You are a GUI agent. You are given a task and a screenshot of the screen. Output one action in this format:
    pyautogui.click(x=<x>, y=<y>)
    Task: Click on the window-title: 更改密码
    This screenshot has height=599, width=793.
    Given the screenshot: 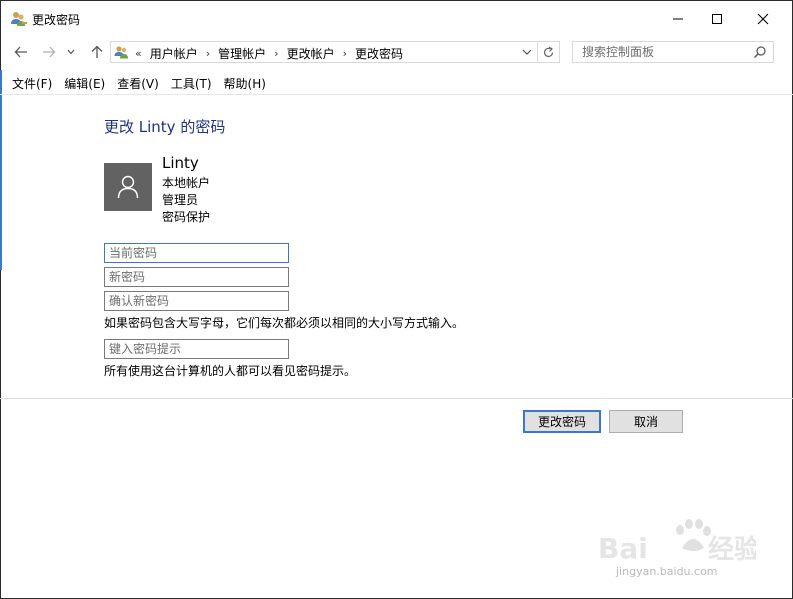 What is the action you would take?
    pyautogui.click(x=56, y=20)
    